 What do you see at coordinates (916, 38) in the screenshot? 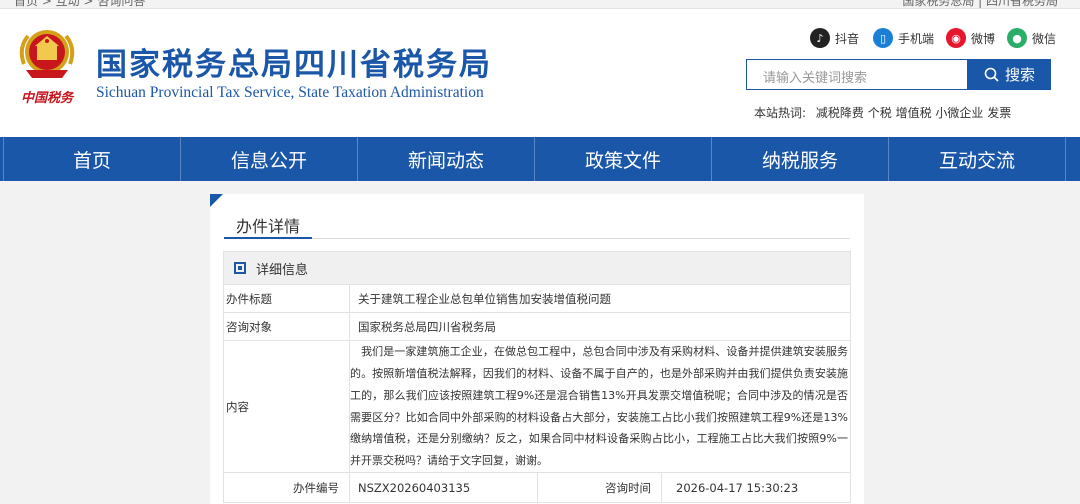
I see `social-label: 手机端` at bounding box center [916, 38].